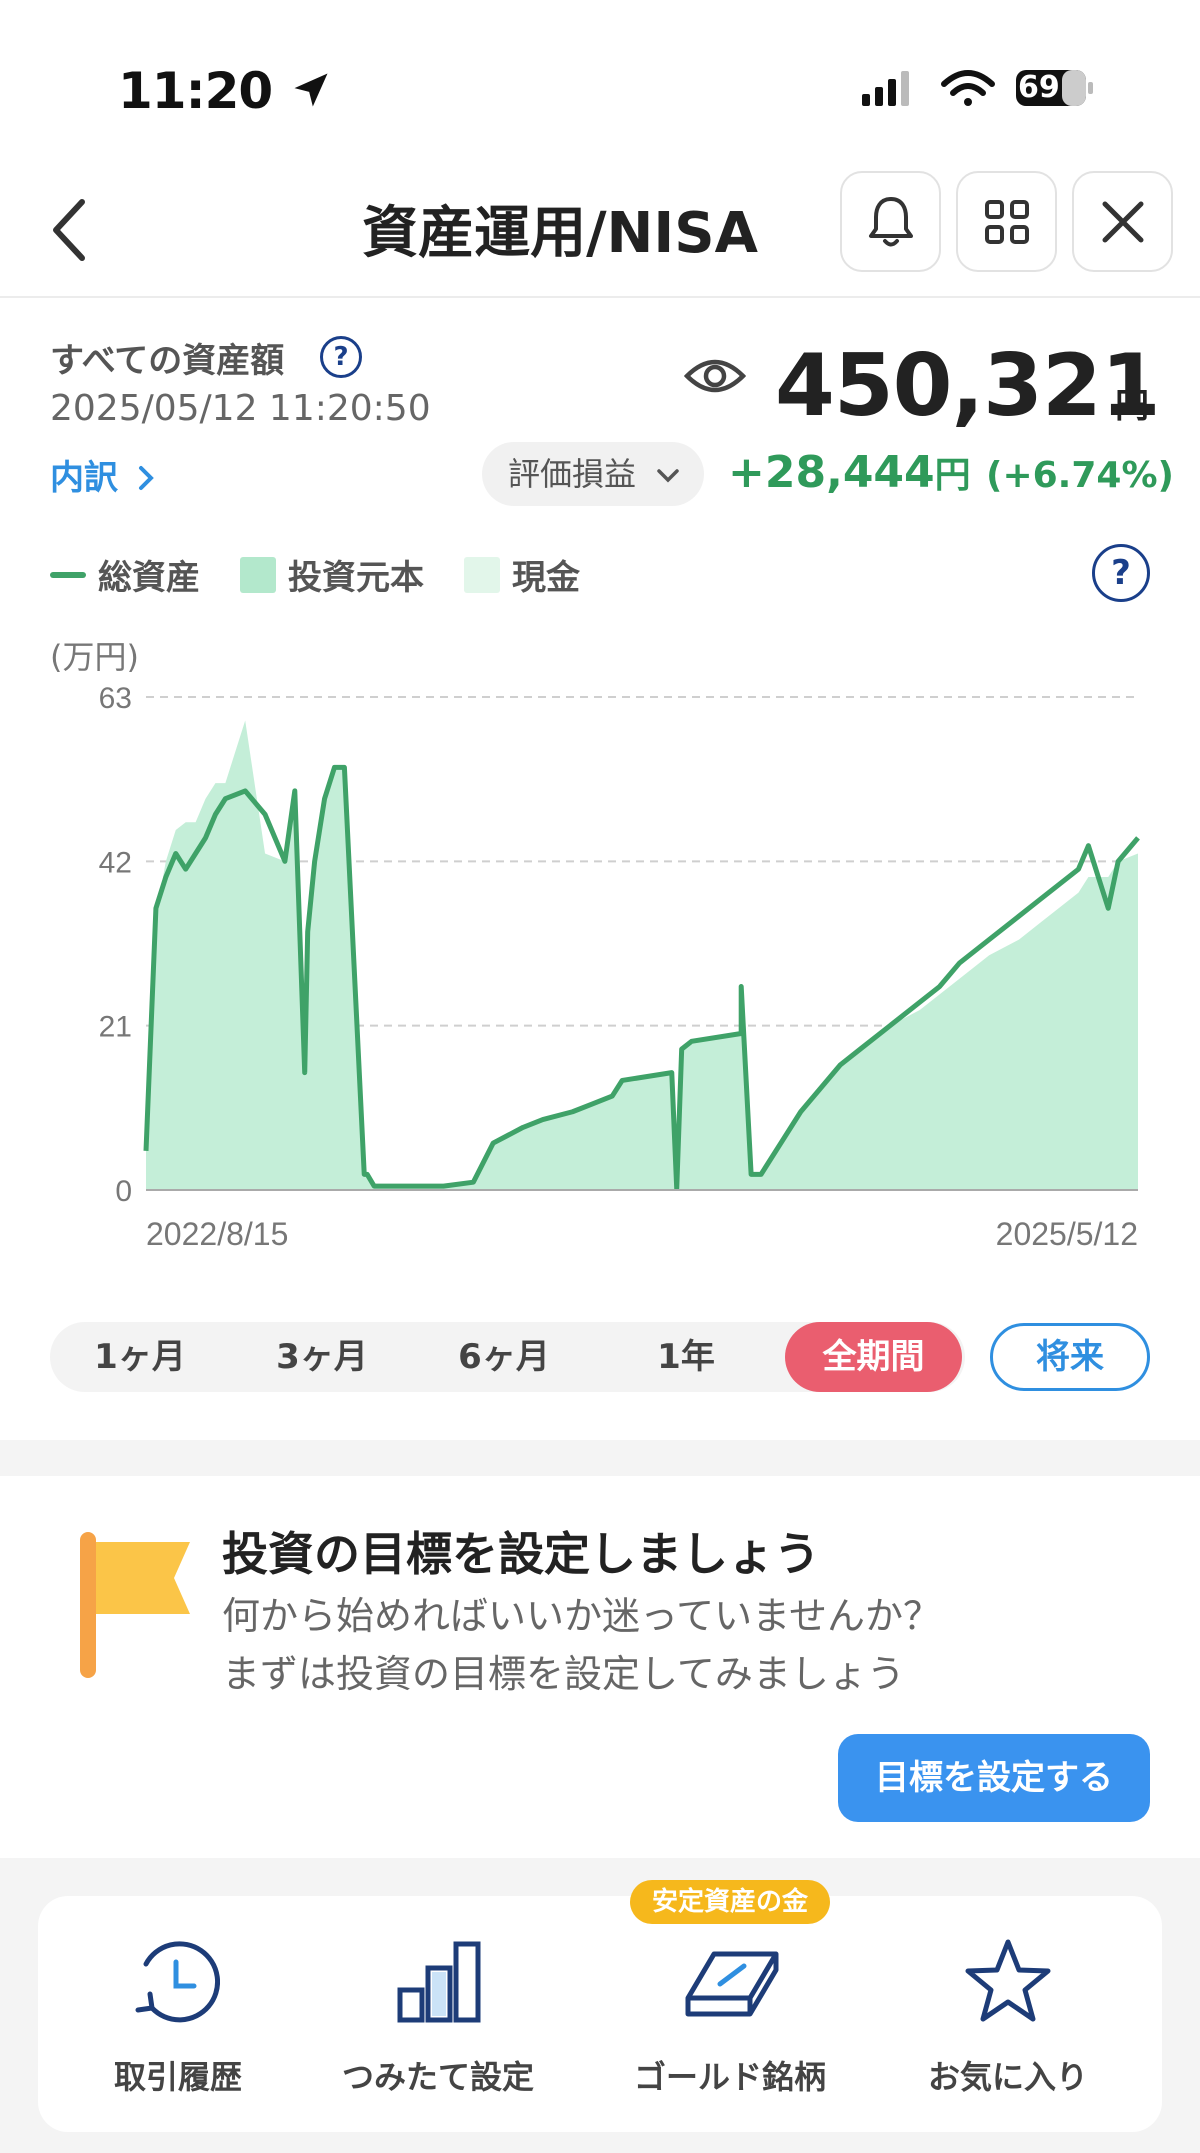 This screenshot has width=1200, height=2153. What do you see at coordinates (952, 475) in the screenshot?
I see `gain-currency: 円` at bounding box center [952, 475].